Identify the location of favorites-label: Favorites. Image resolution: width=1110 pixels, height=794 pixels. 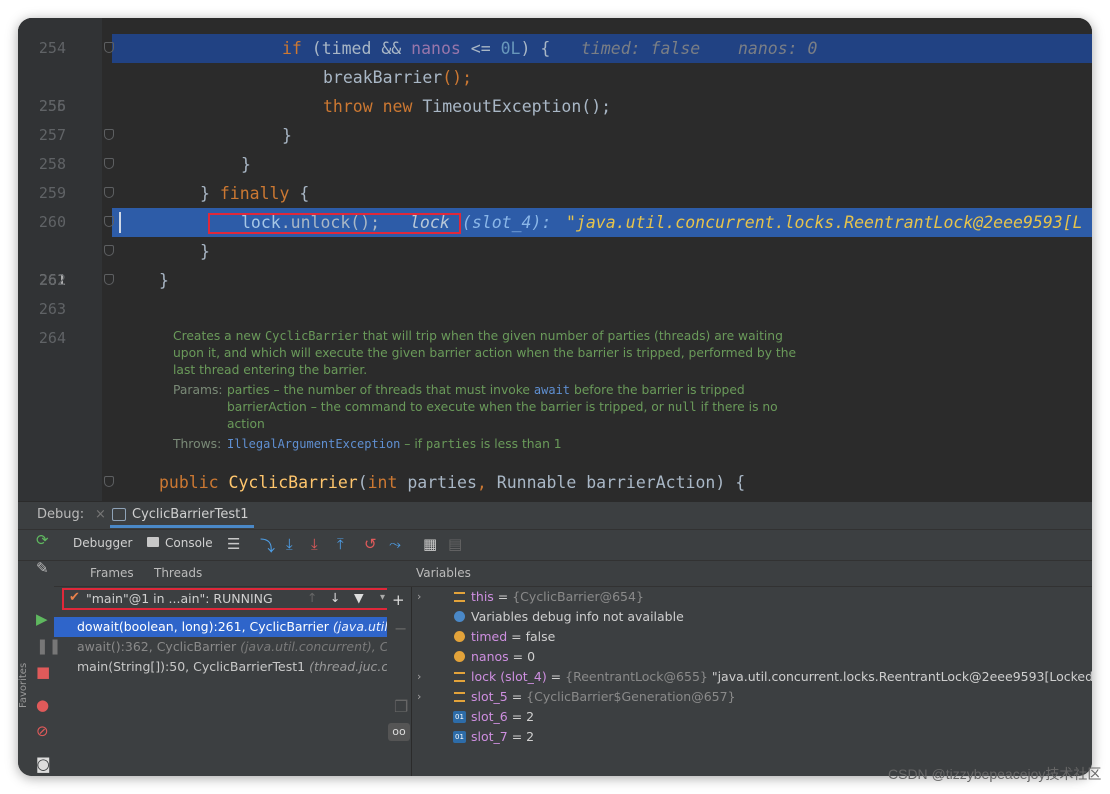
(23, 685).